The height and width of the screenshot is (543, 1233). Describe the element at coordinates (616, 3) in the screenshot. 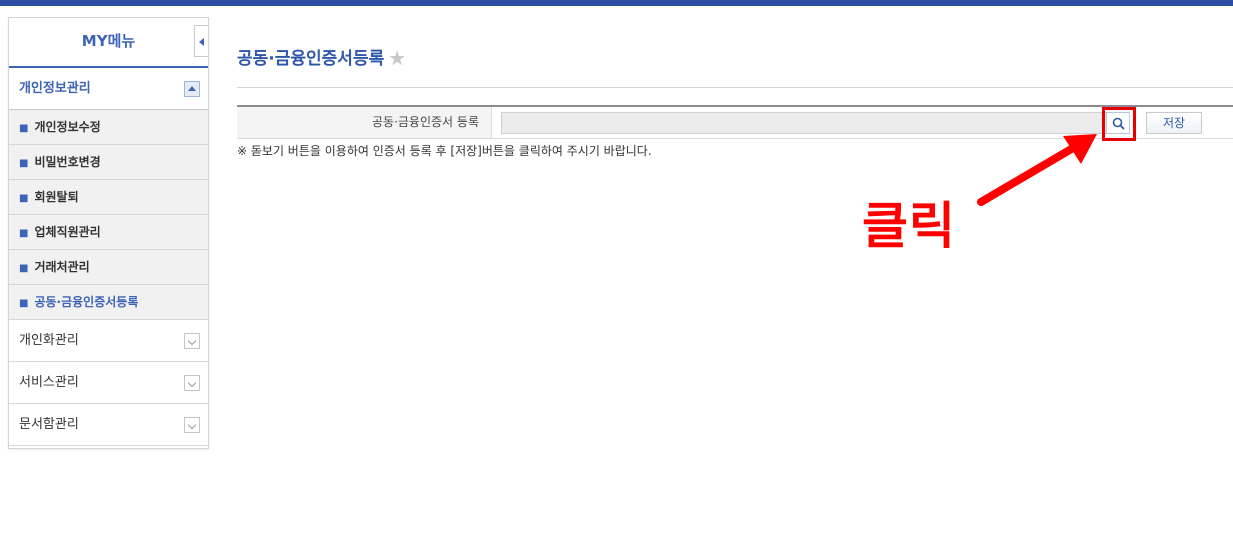

I see `top-bar` at that location.